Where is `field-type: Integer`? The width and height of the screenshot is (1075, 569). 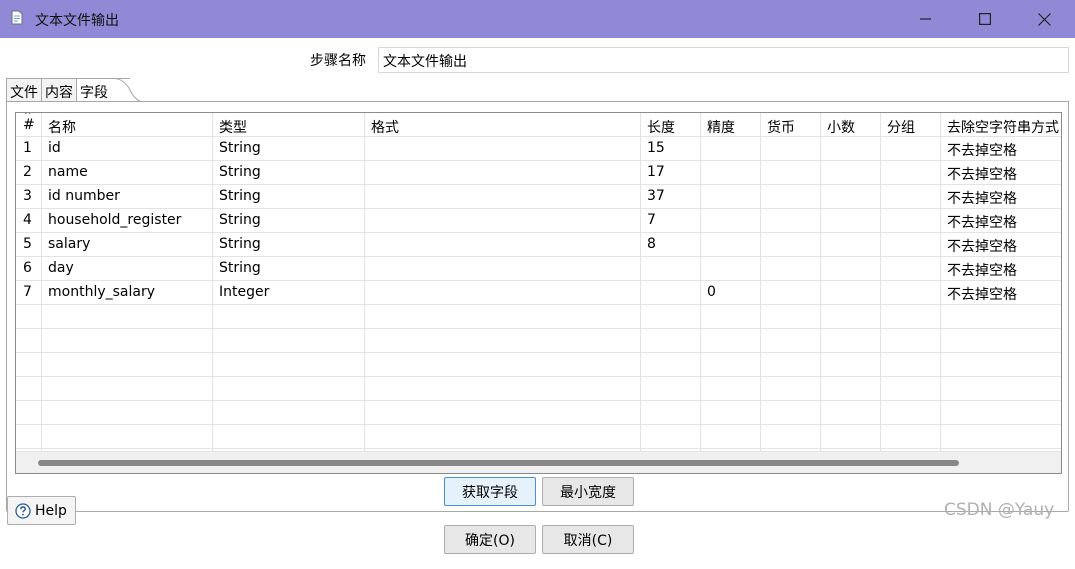 field-type: Integer is located at coordinates (289, 293).